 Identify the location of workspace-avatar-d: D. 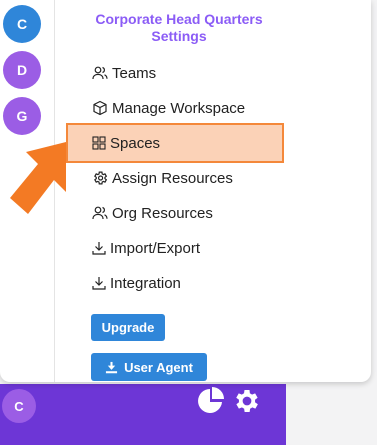
(22, 70).